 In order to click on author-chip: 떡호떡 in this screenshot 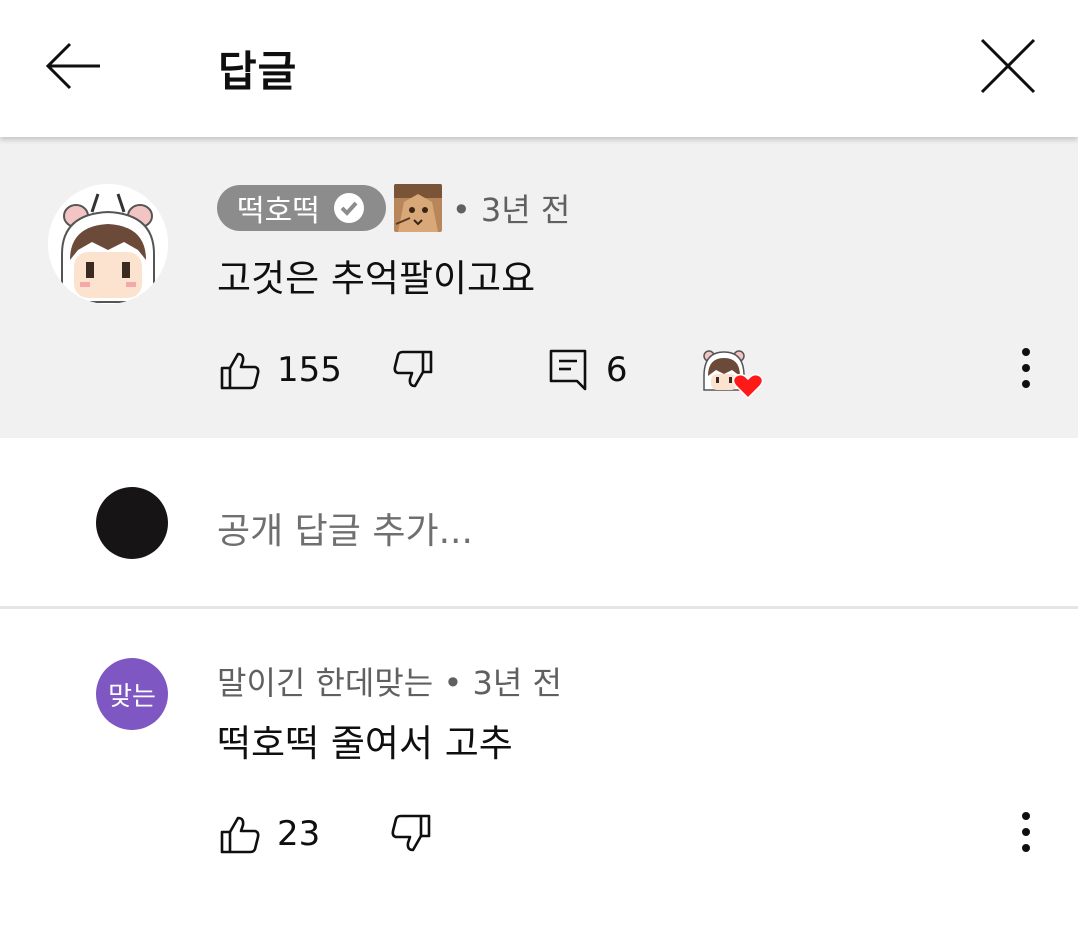, I will do `click(301, 208)`.